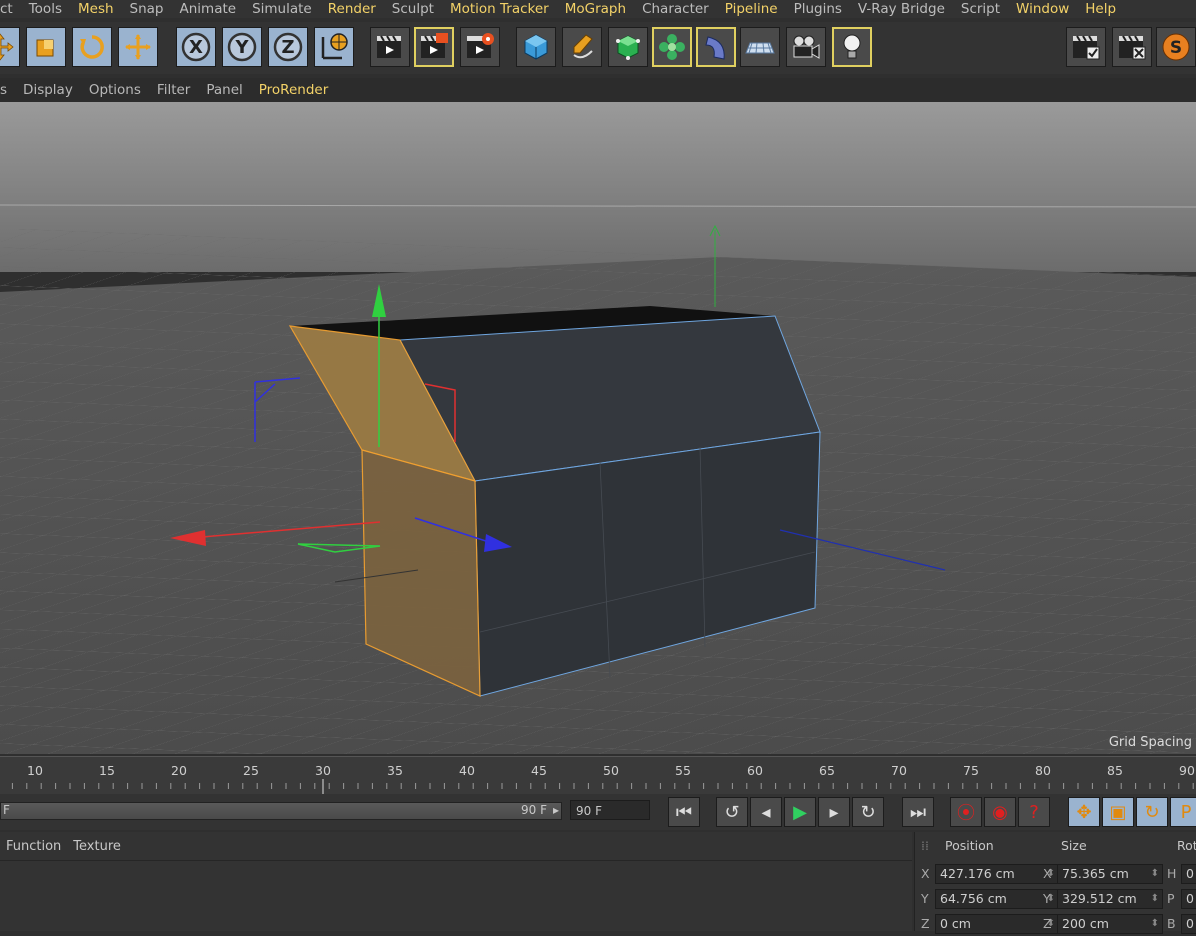  I want to click on z-axis-lock-button: Z, so click(288, 47).